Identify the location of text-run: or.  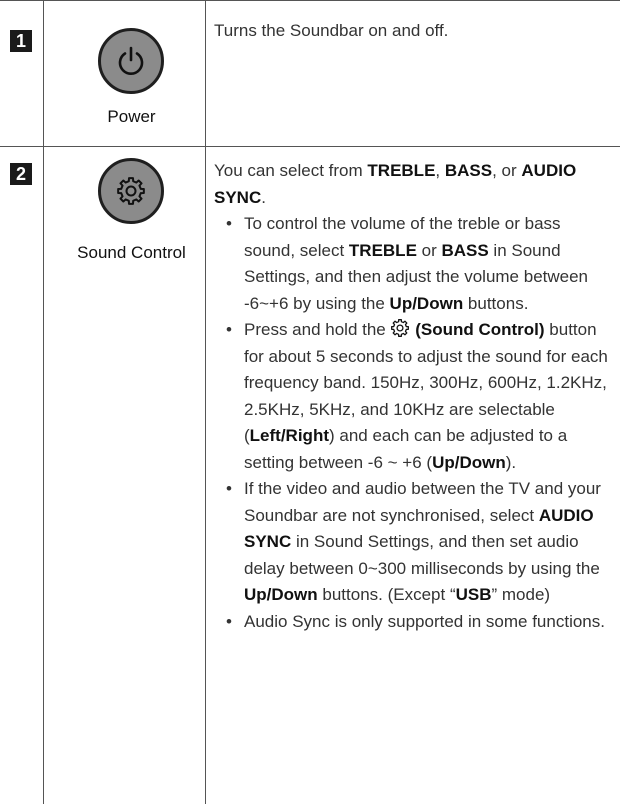
(429, 250).